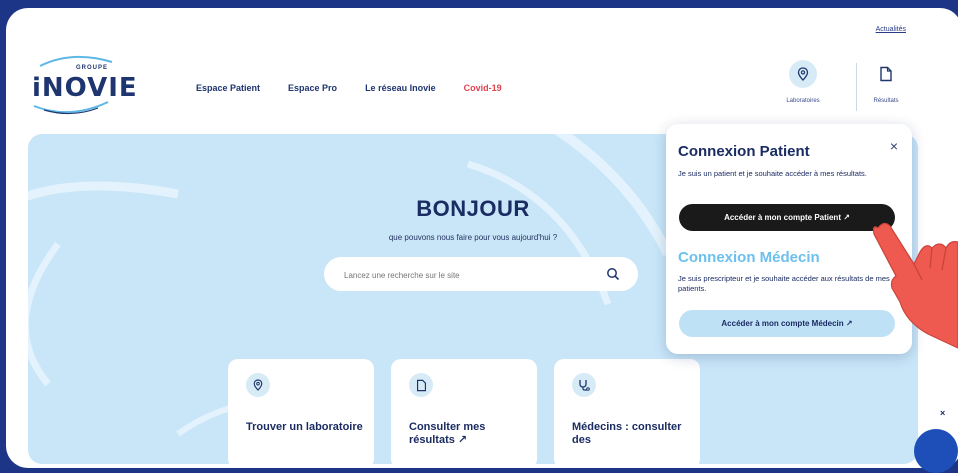 The image size is (958, 473). Describe the element at coordinates (85, 88) in the screenshot. I see `logo-wordmark: iNOVIE` at that location.